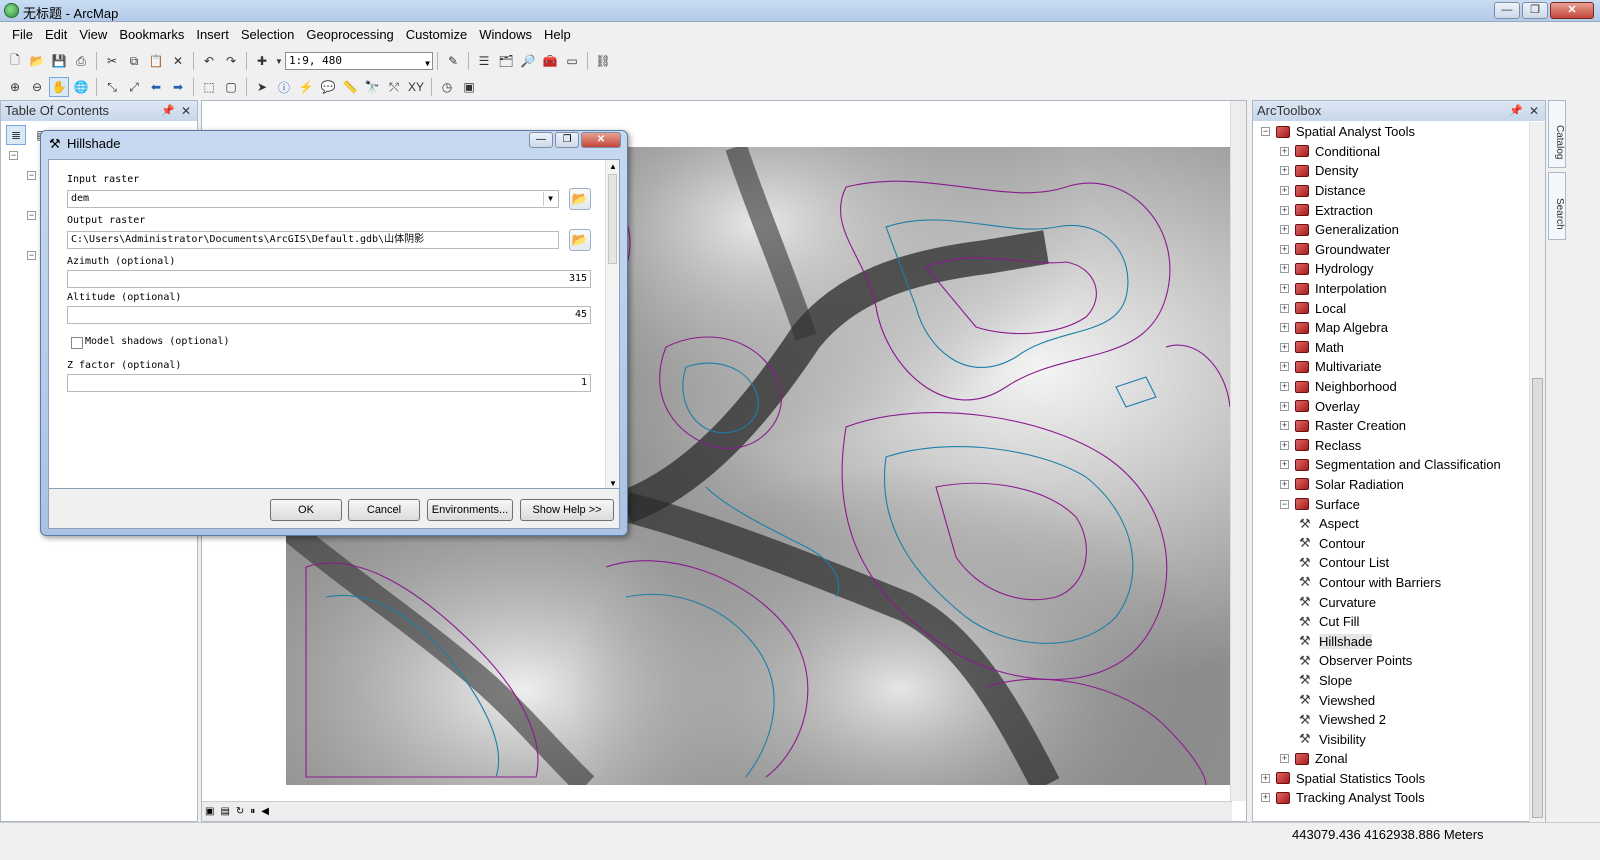  I want to click on editor-toolbar-icon: ✎, so click(453, 61).